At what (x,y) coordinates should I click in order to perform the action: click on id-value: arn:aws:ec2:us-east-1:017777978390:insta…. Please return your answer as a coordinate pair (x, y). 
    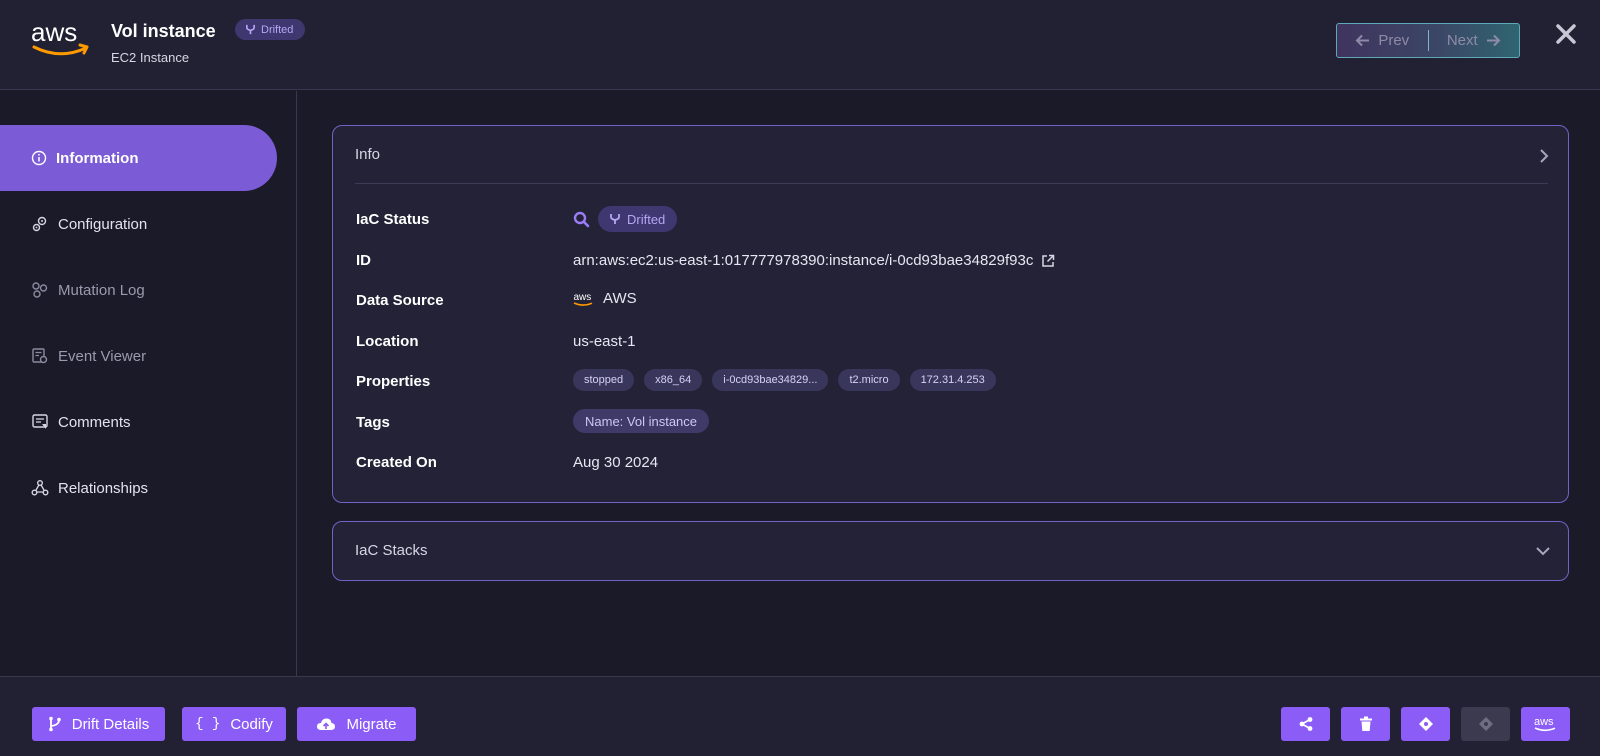
    Looking at the image, I should click on (814, 260).